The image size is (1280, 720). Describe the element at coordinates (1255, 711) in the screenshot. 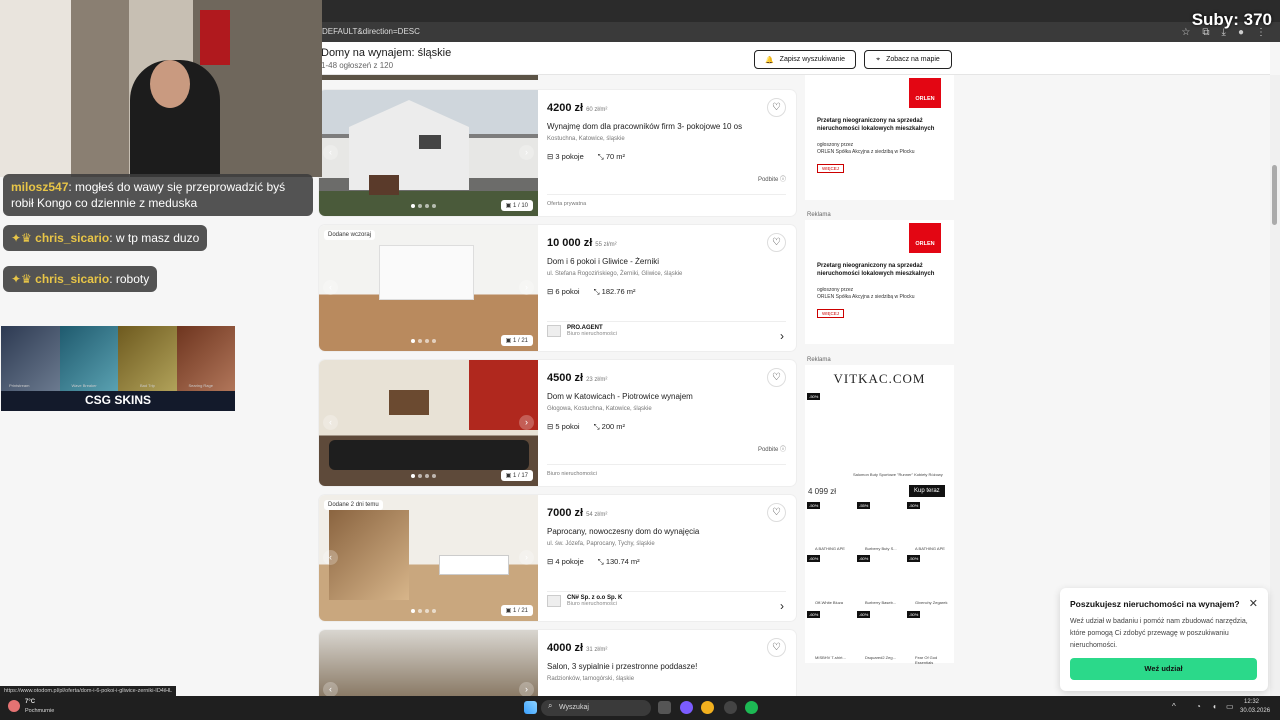

I see `clock-date: 30.03.2026` at that location.